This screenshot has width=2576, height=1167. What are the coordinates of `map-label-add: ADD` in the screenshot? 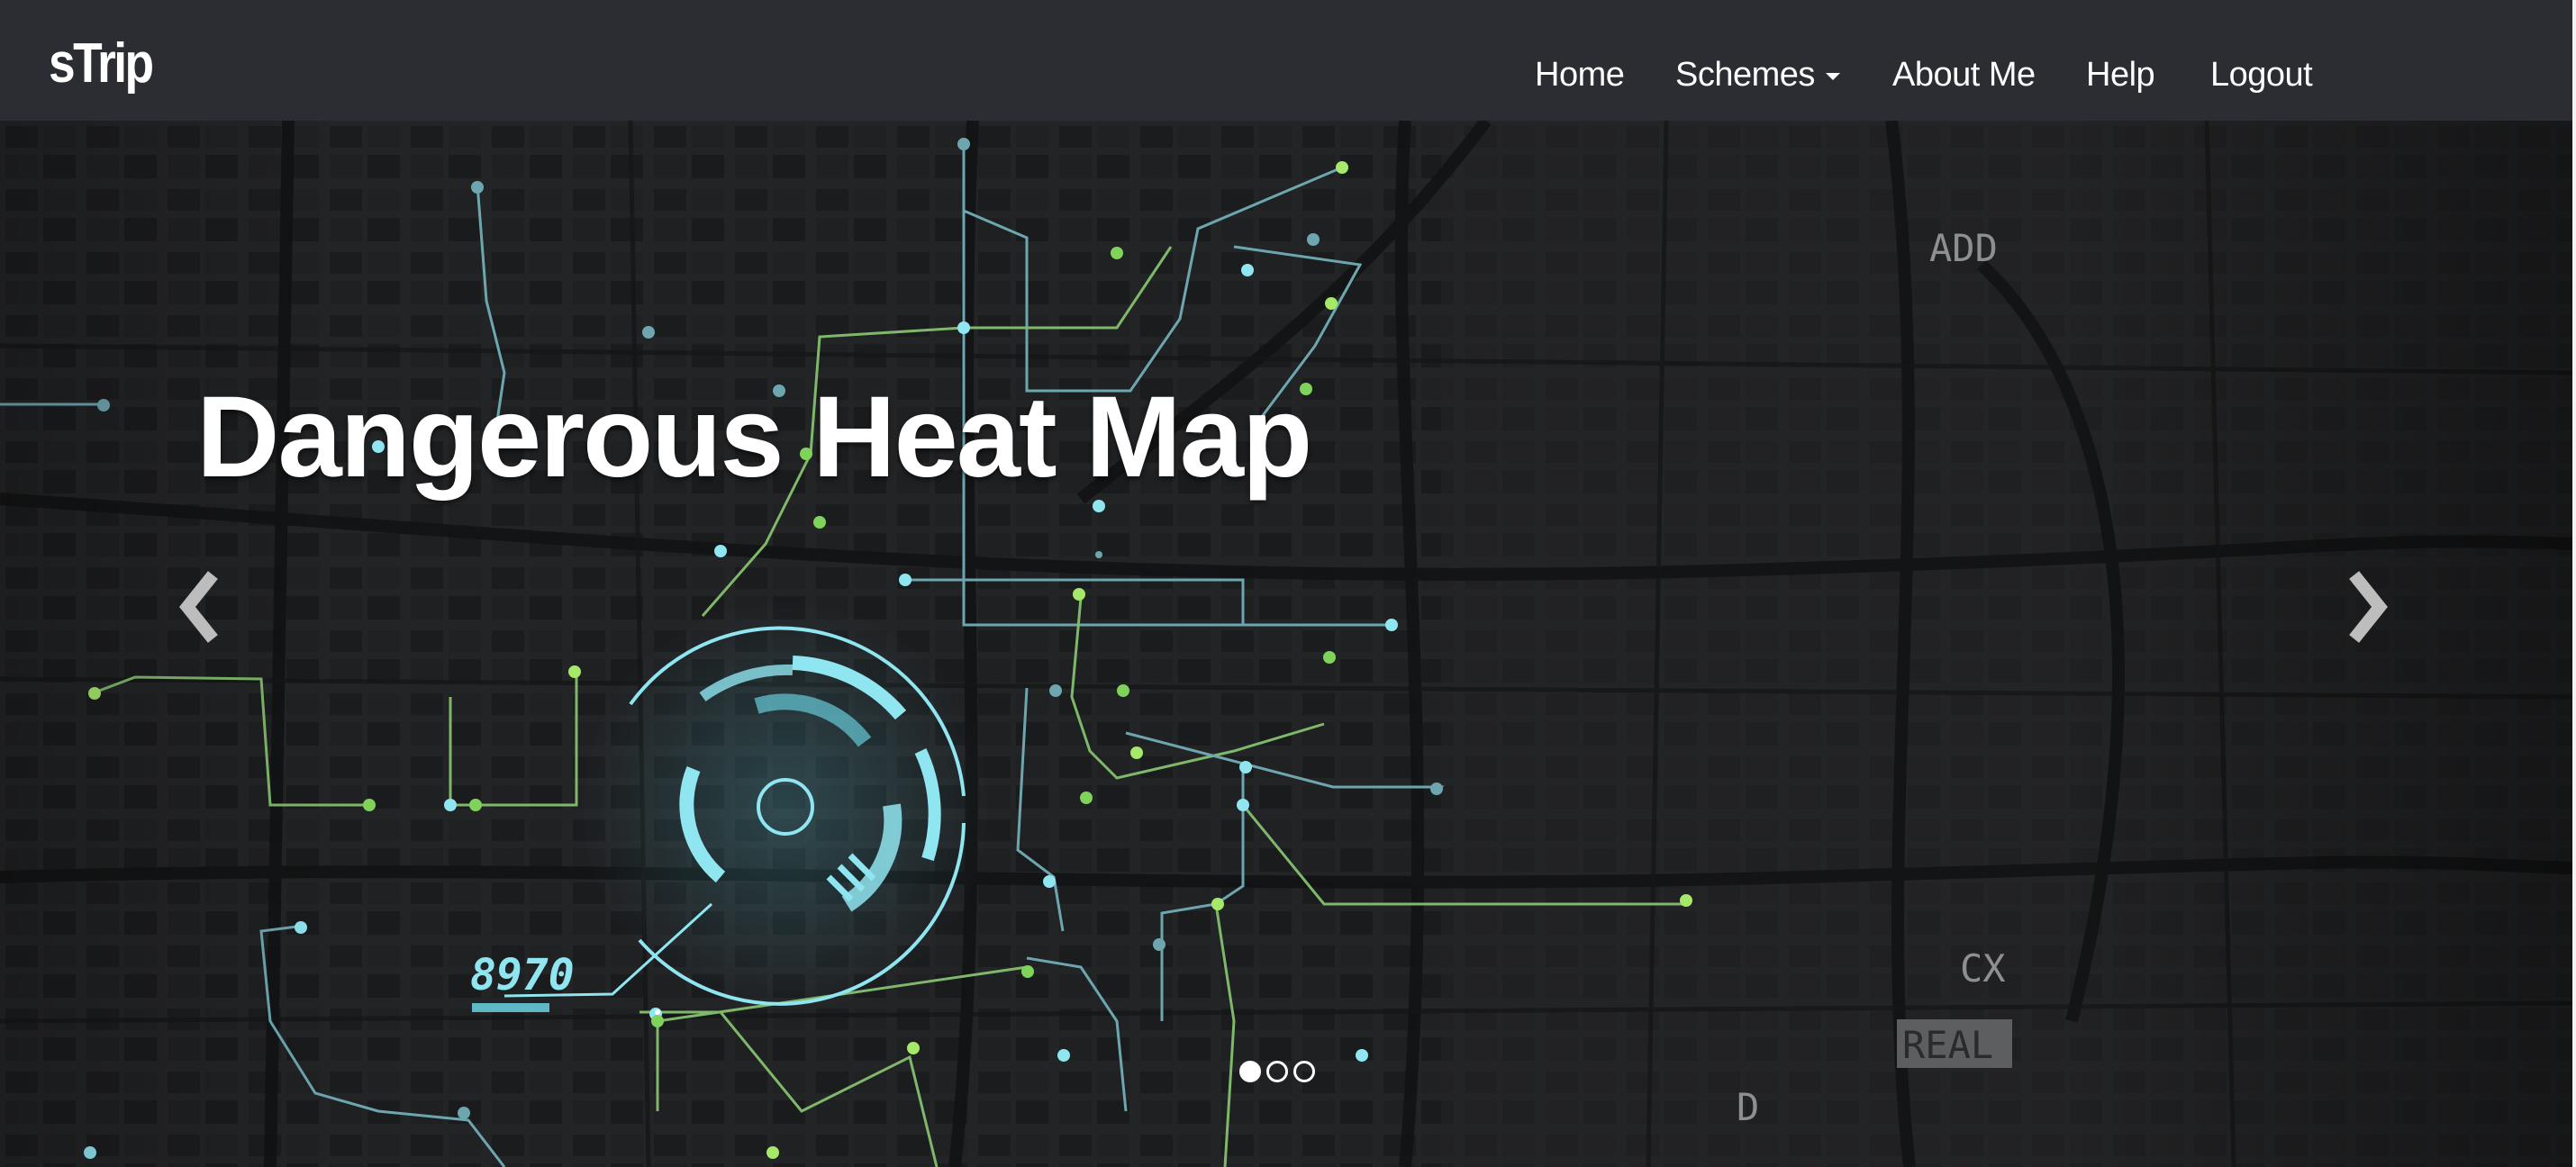 It's located at (1963, 248).